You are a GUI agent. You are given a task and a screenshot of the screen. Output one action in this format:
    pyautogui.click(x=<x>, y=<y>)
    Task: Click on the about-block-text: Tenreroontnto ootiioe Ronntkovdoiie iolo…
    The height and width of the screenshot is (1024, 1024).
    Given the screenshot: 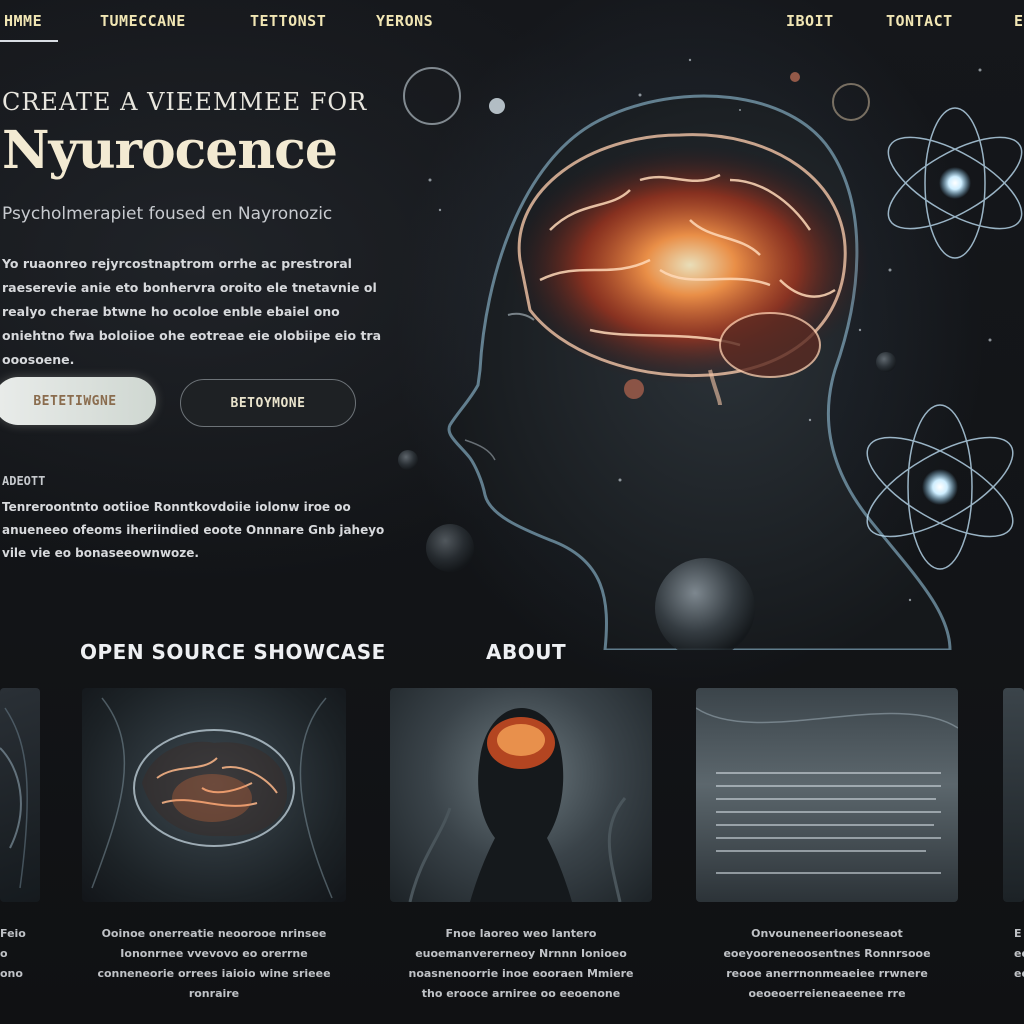 What is the action you would take?
    pyautogui.click(x=193, y=530)
    